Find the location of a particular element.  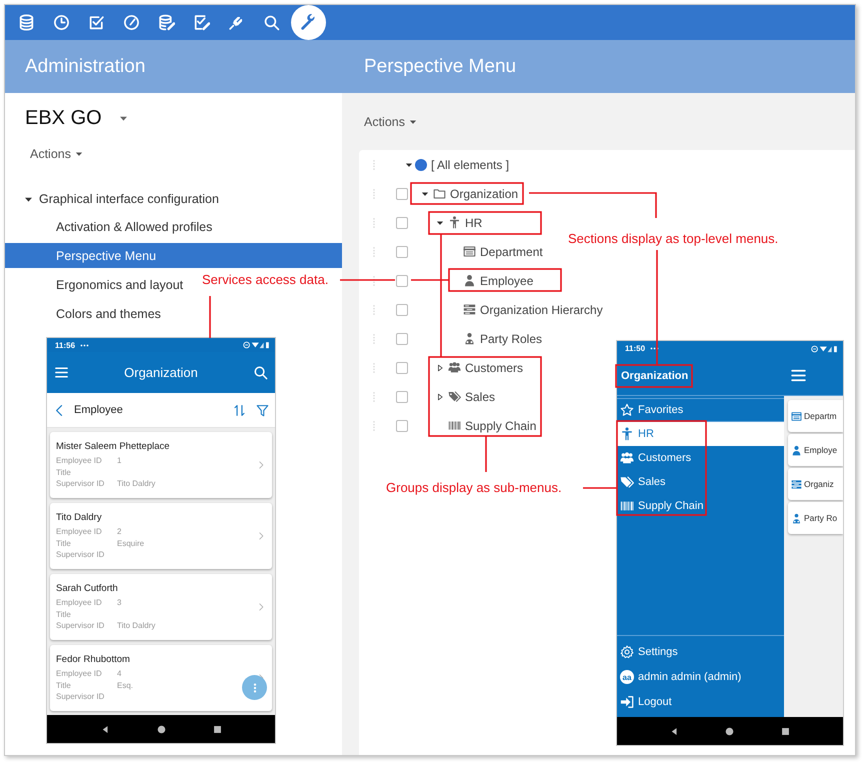

sort-icon is located at coordinates (239, 410).